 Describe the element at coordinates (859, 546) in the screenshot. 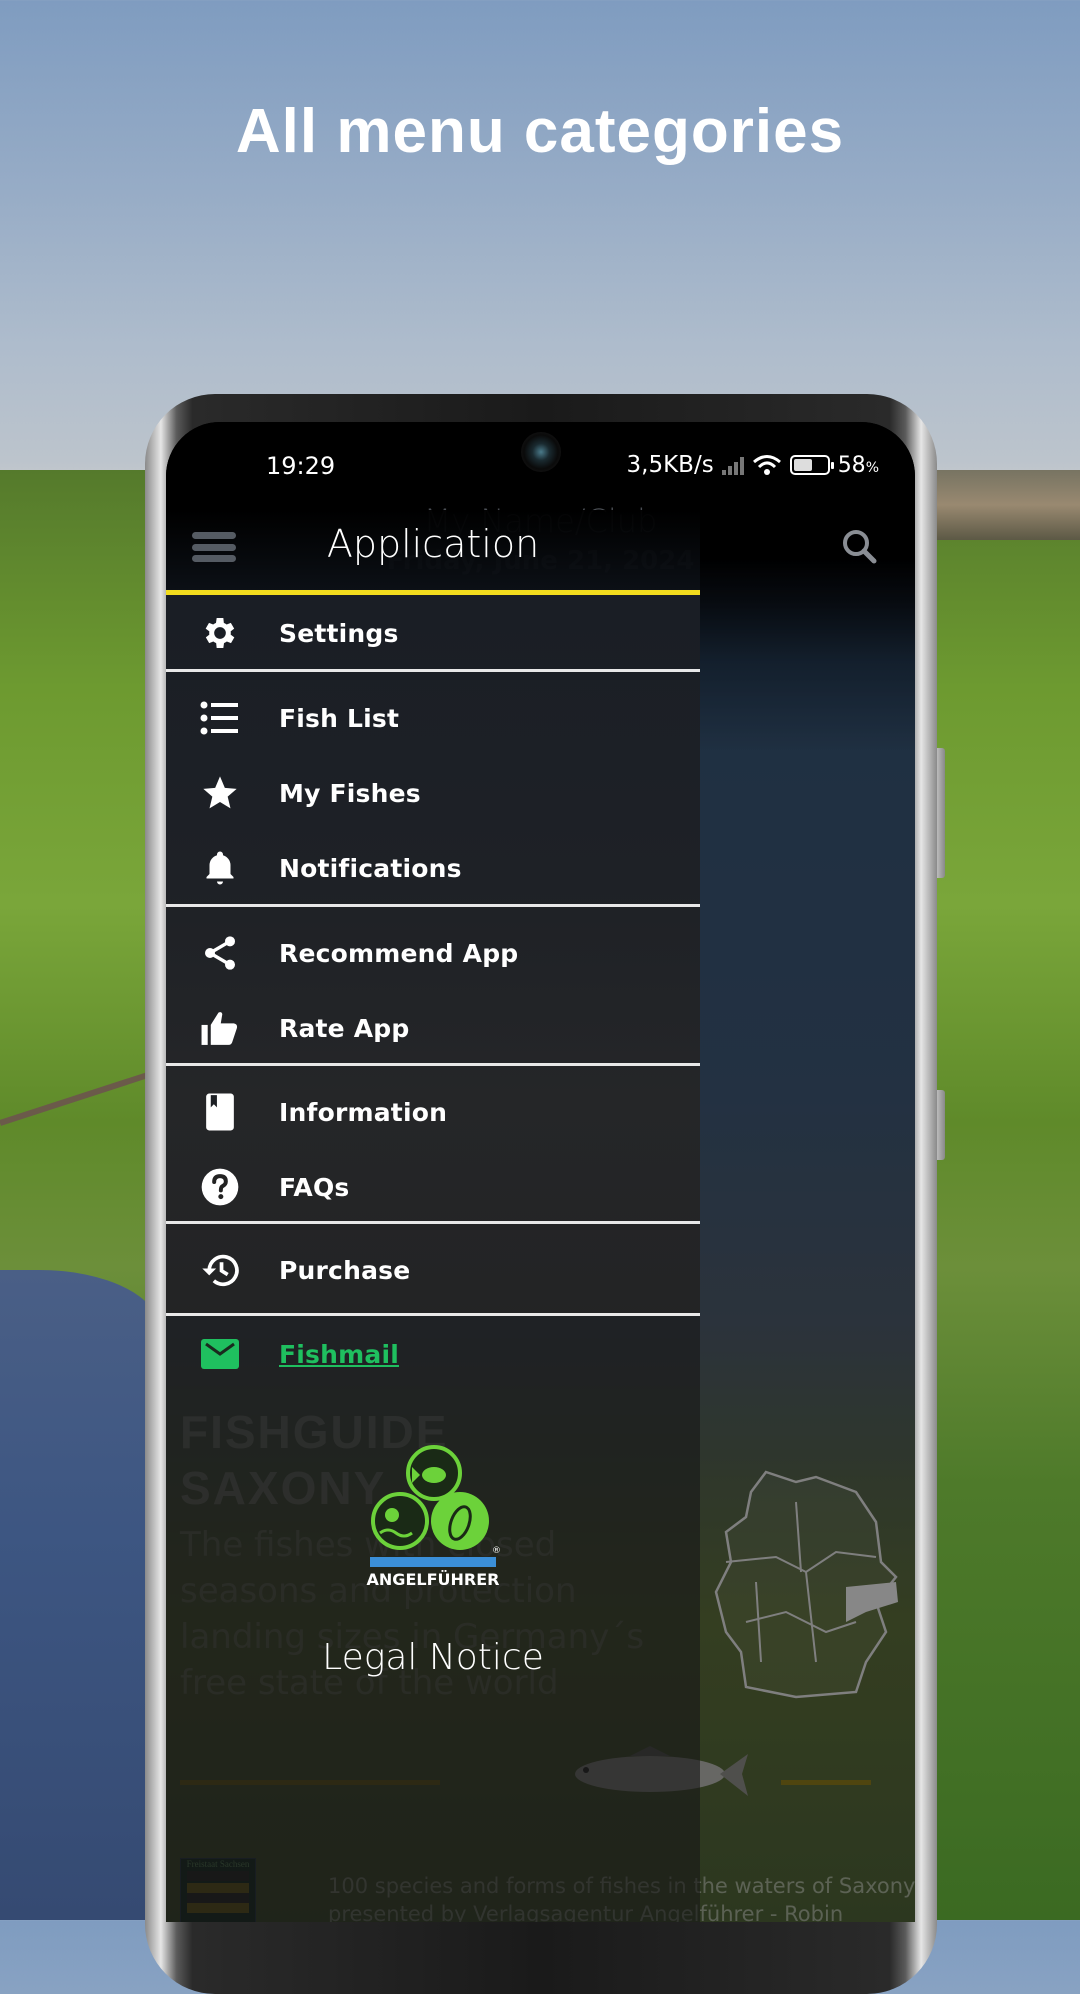

I see `search-icon` at that location.